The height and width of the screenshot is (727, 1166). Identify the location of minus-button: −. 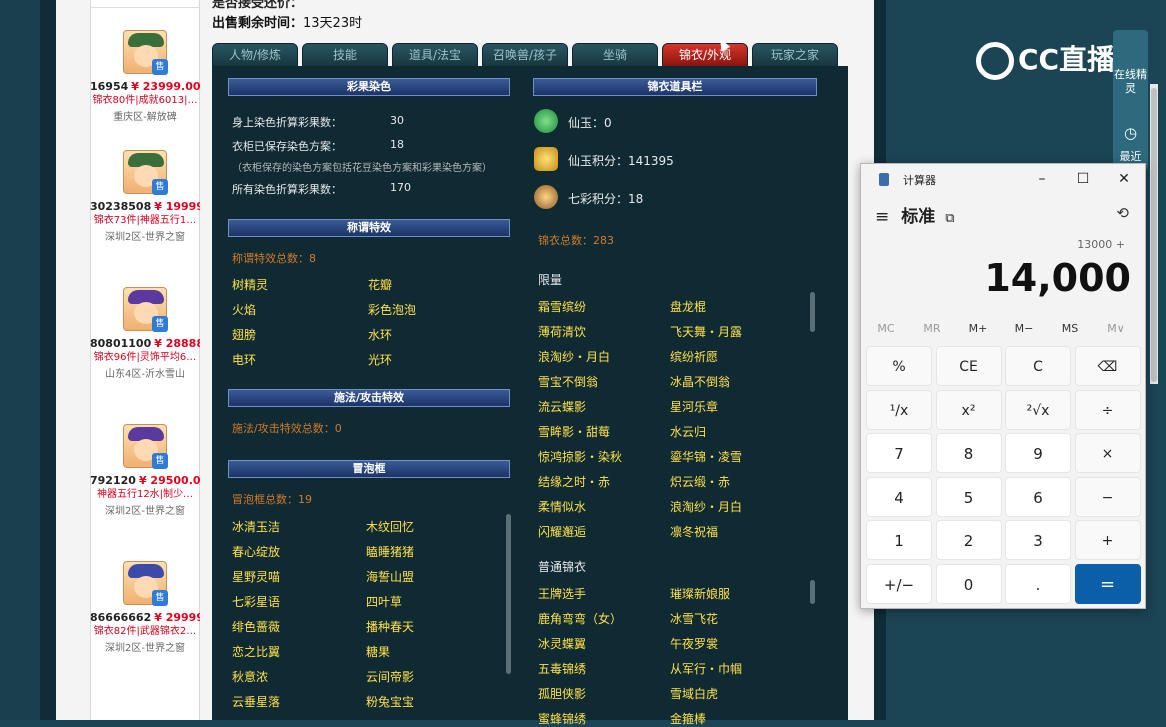
(1107, 496).